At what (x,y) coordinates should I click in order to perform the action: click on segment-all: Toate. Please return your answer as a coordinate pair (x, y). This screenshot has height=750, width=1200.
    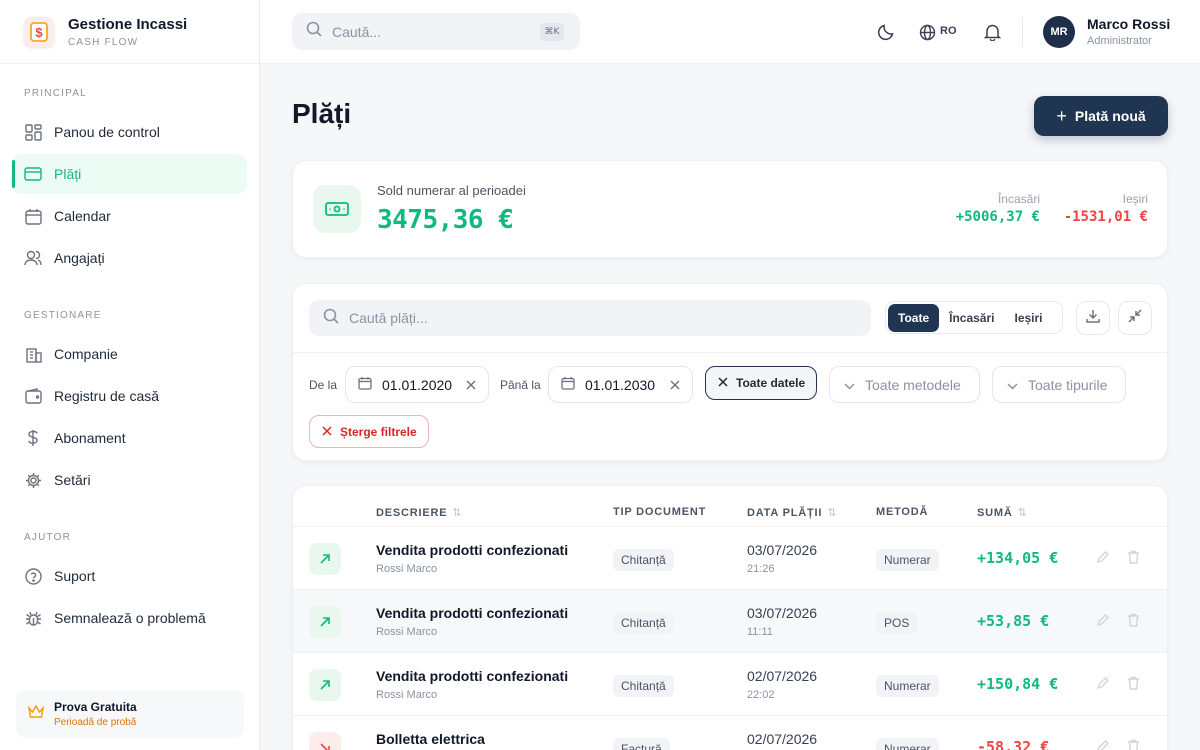
    Looking at the image, I should click on (914, 317).